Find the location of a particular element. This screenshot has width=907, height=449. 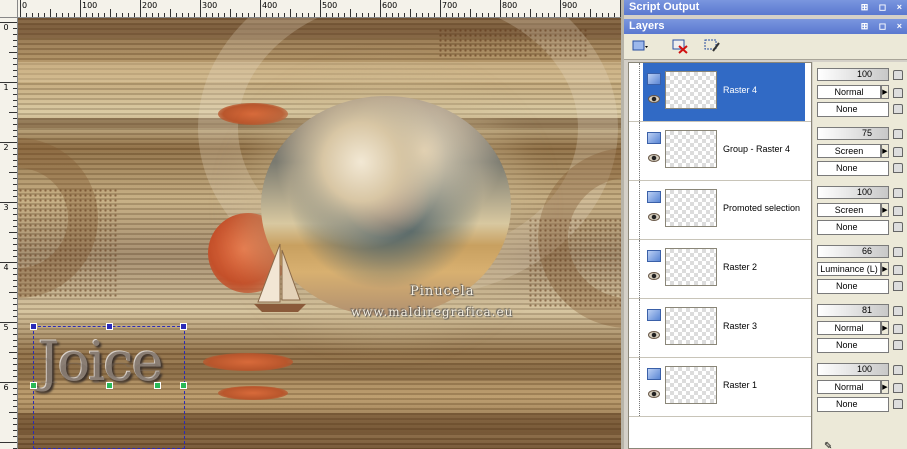

layer-row: Raster 1 is located at coordinates (720, 387).